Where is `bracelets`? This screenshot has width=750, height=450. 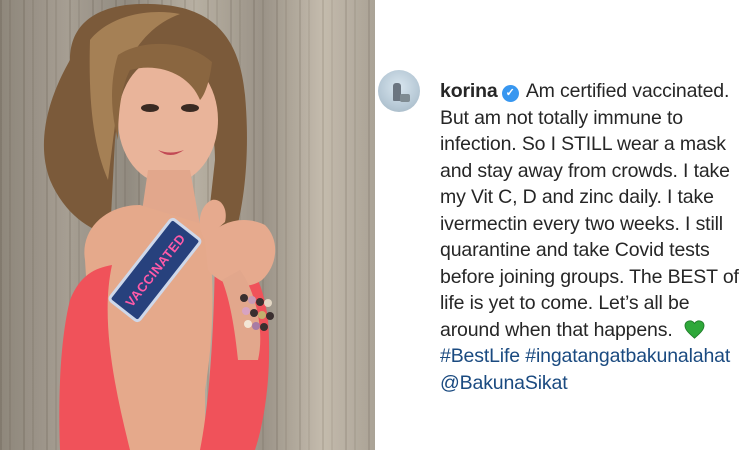
bracelets is located at coordinates (257, 312).